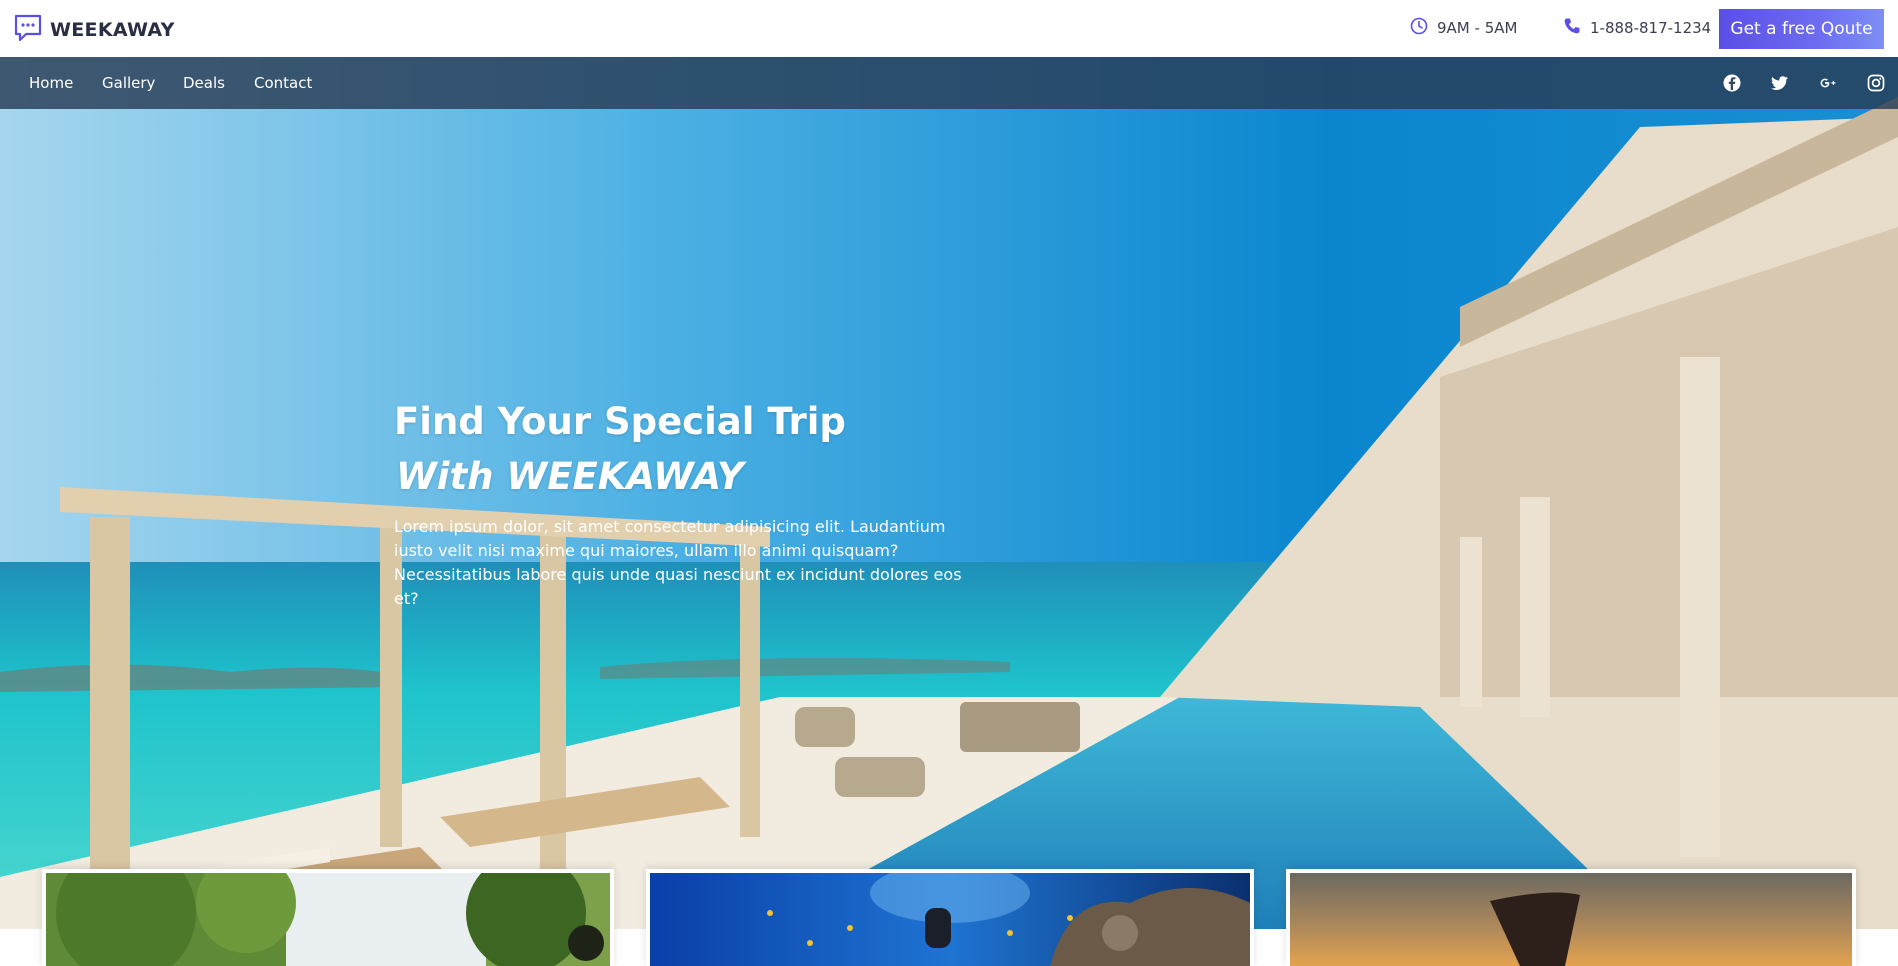  I want to click on twitter-icon, so click(1780, 83).